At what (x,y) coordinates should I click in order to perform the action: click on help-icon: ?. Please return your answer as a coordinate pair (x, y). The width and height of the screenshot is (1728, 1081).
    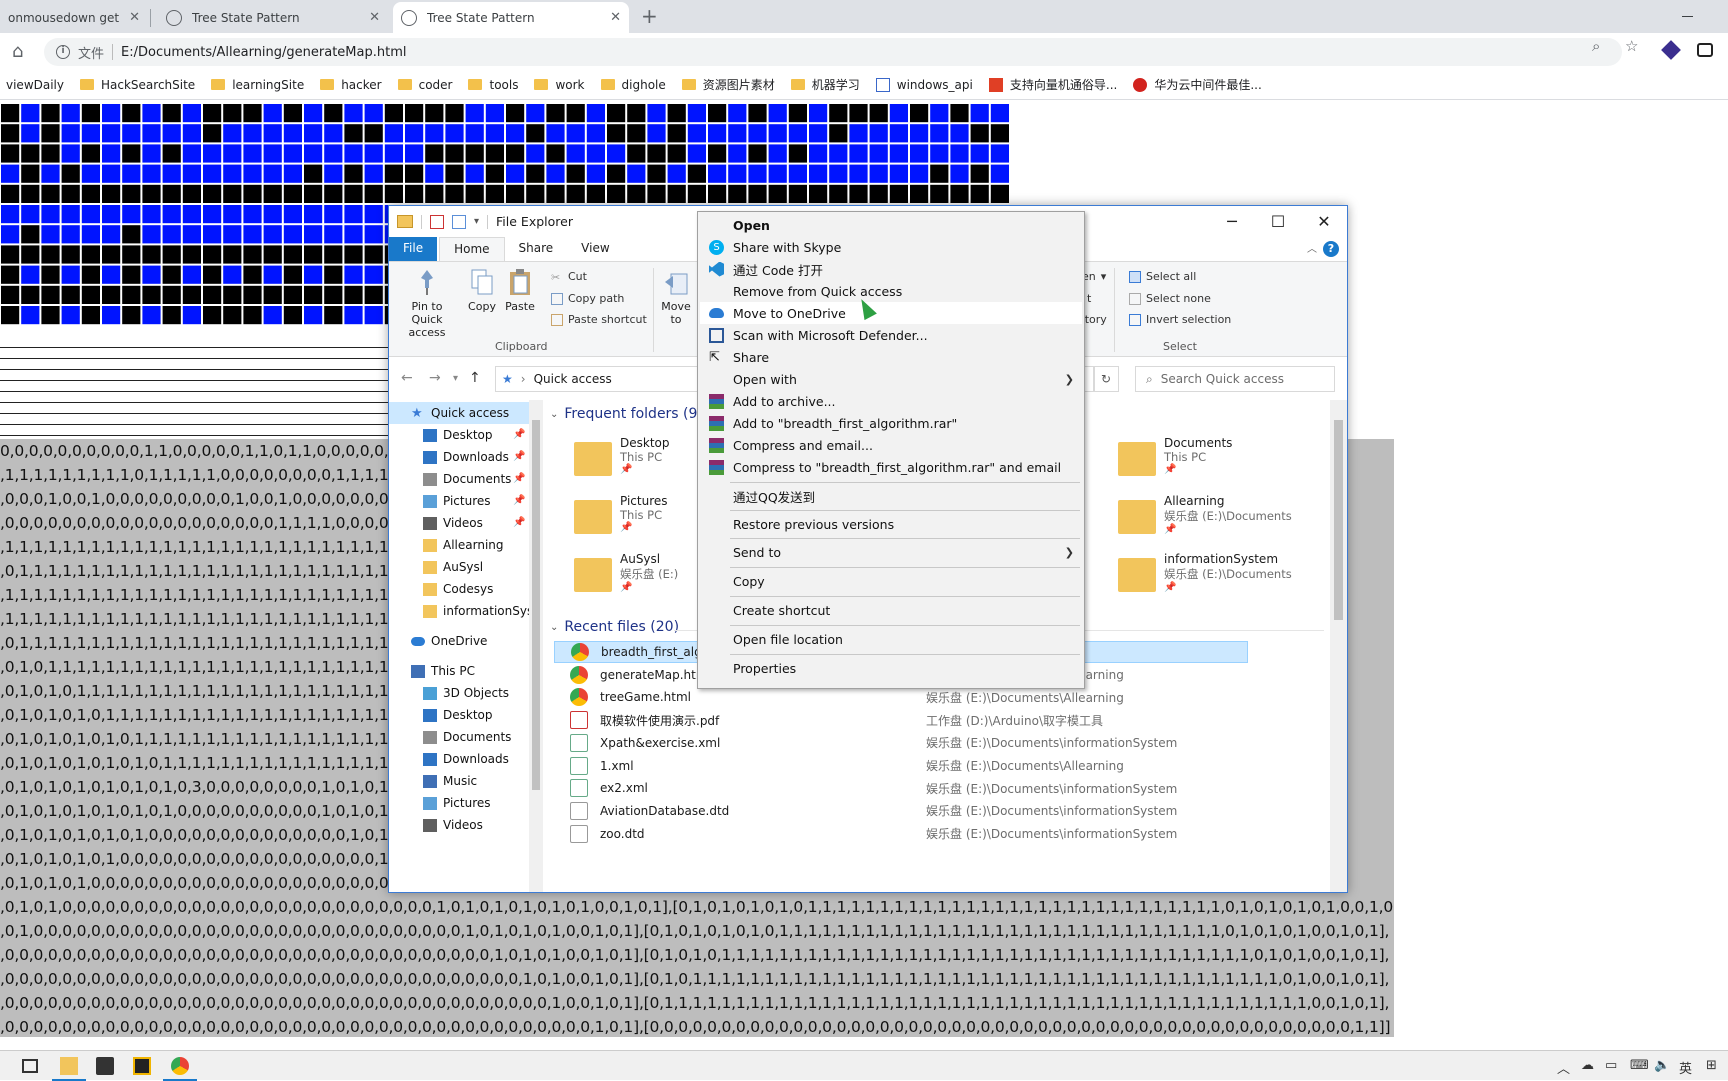
    Looking at the image, I should click on (1331, 249).